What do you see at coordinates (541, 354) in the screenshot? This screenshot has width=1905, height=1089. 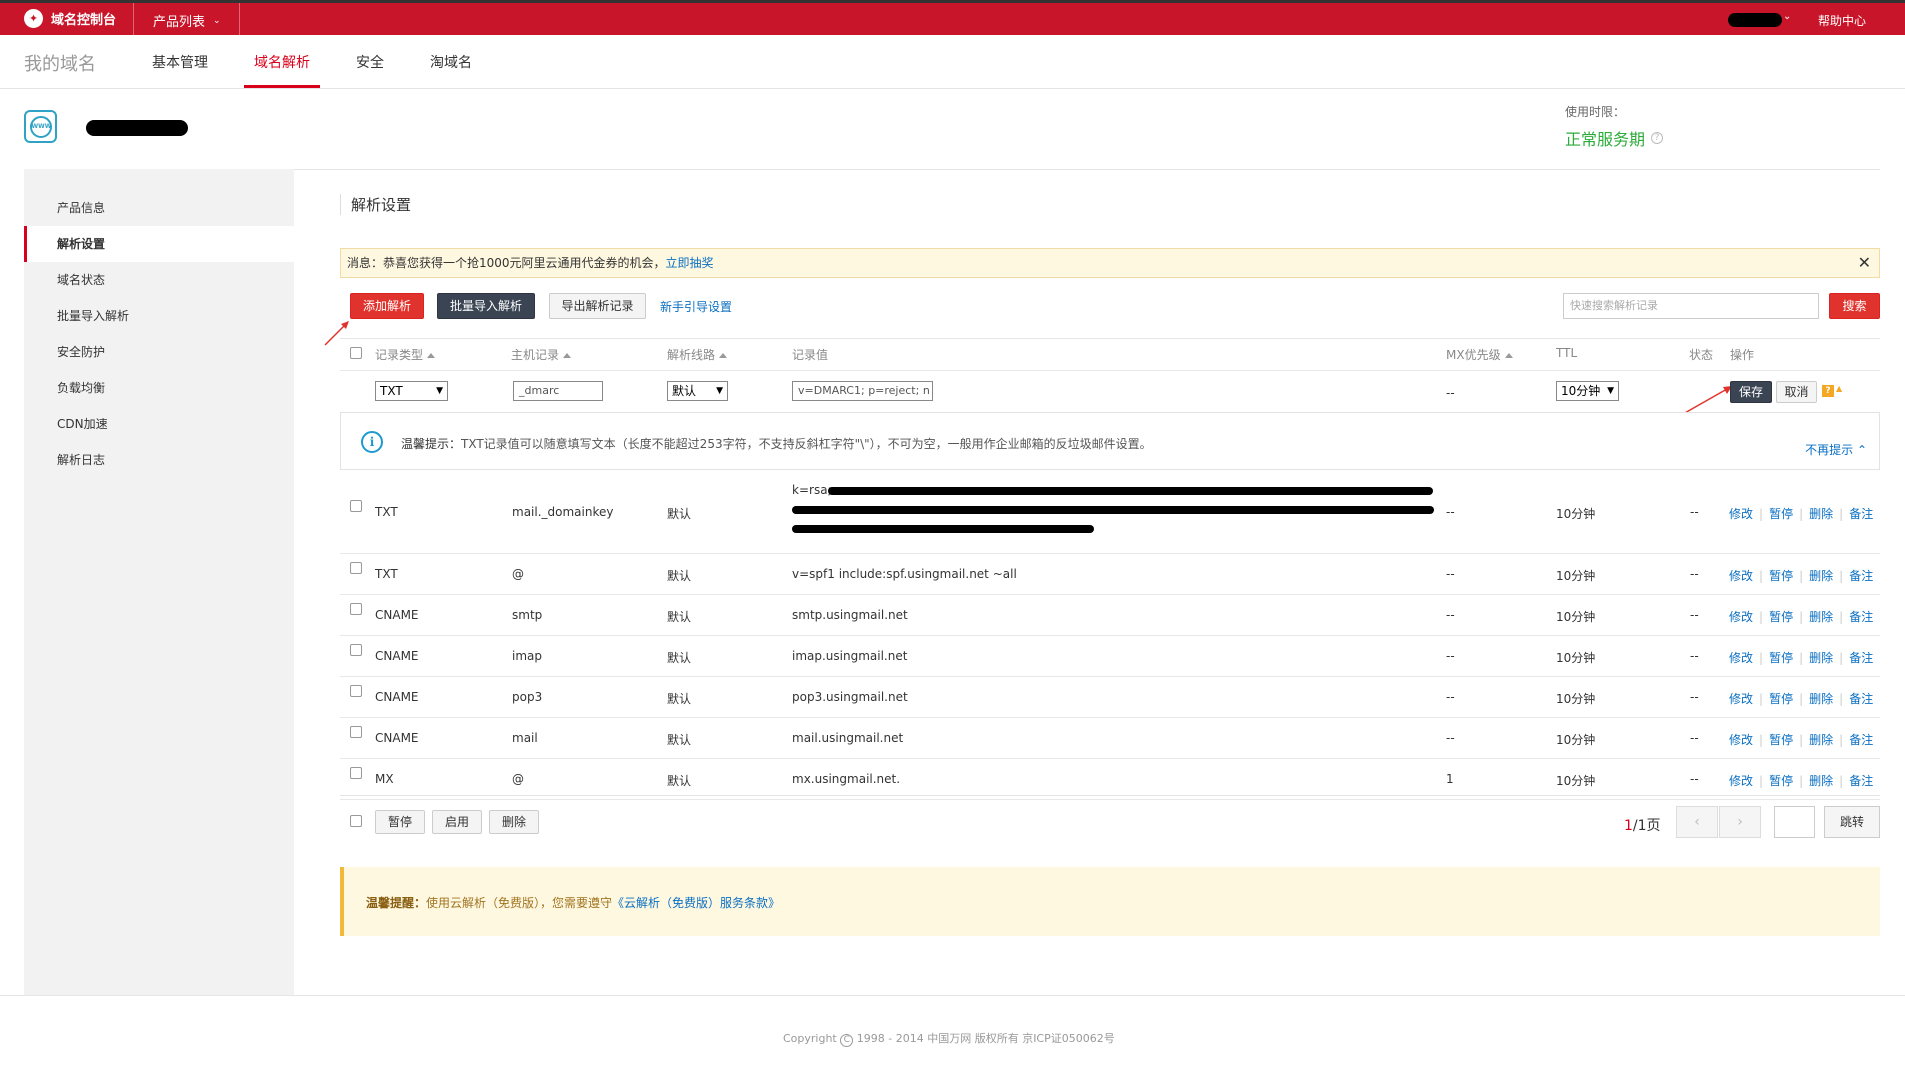 I see `header-host: 主机记录` at bounding box center [541, 354].